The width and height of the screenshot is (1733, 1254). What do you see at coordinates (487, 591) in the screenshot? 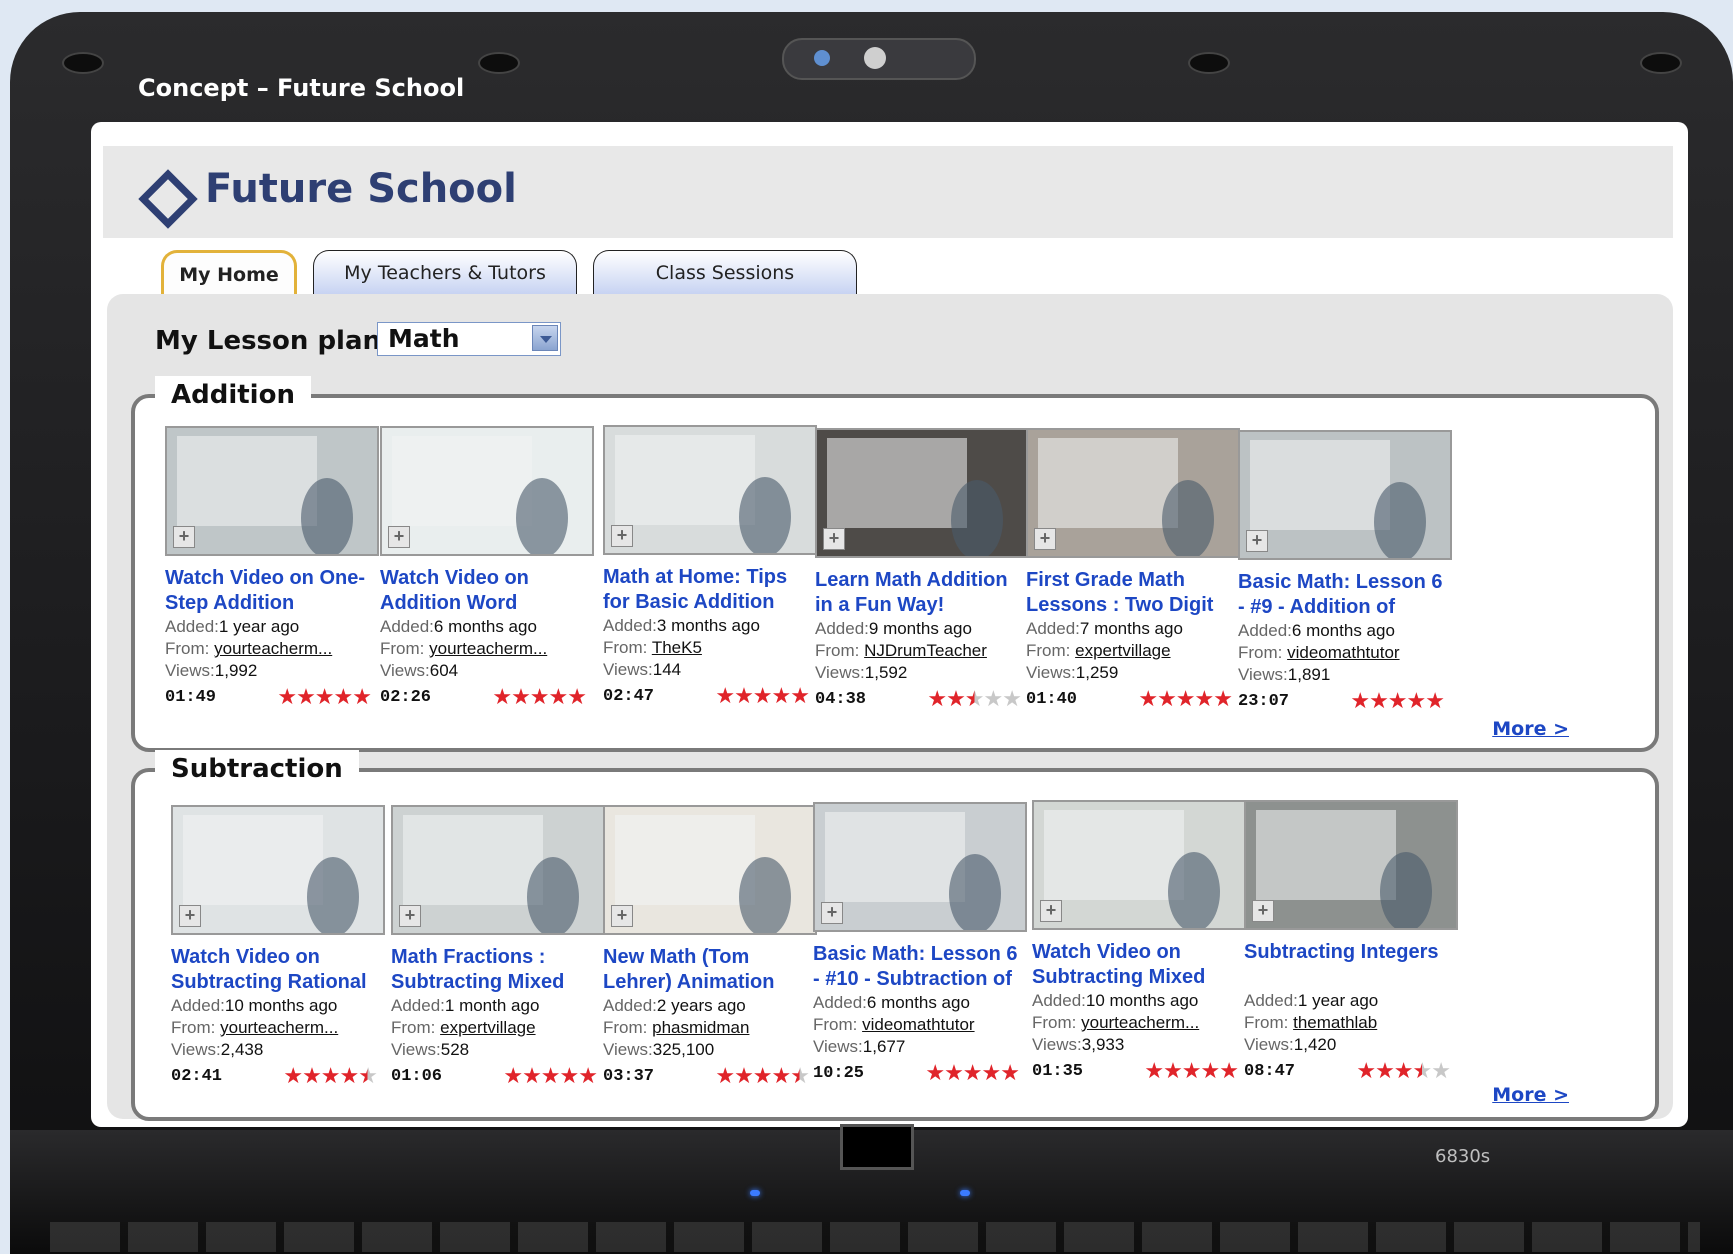
I see `video-title-link: Watch Video on Addition Word` at bounding box center [487, 591].